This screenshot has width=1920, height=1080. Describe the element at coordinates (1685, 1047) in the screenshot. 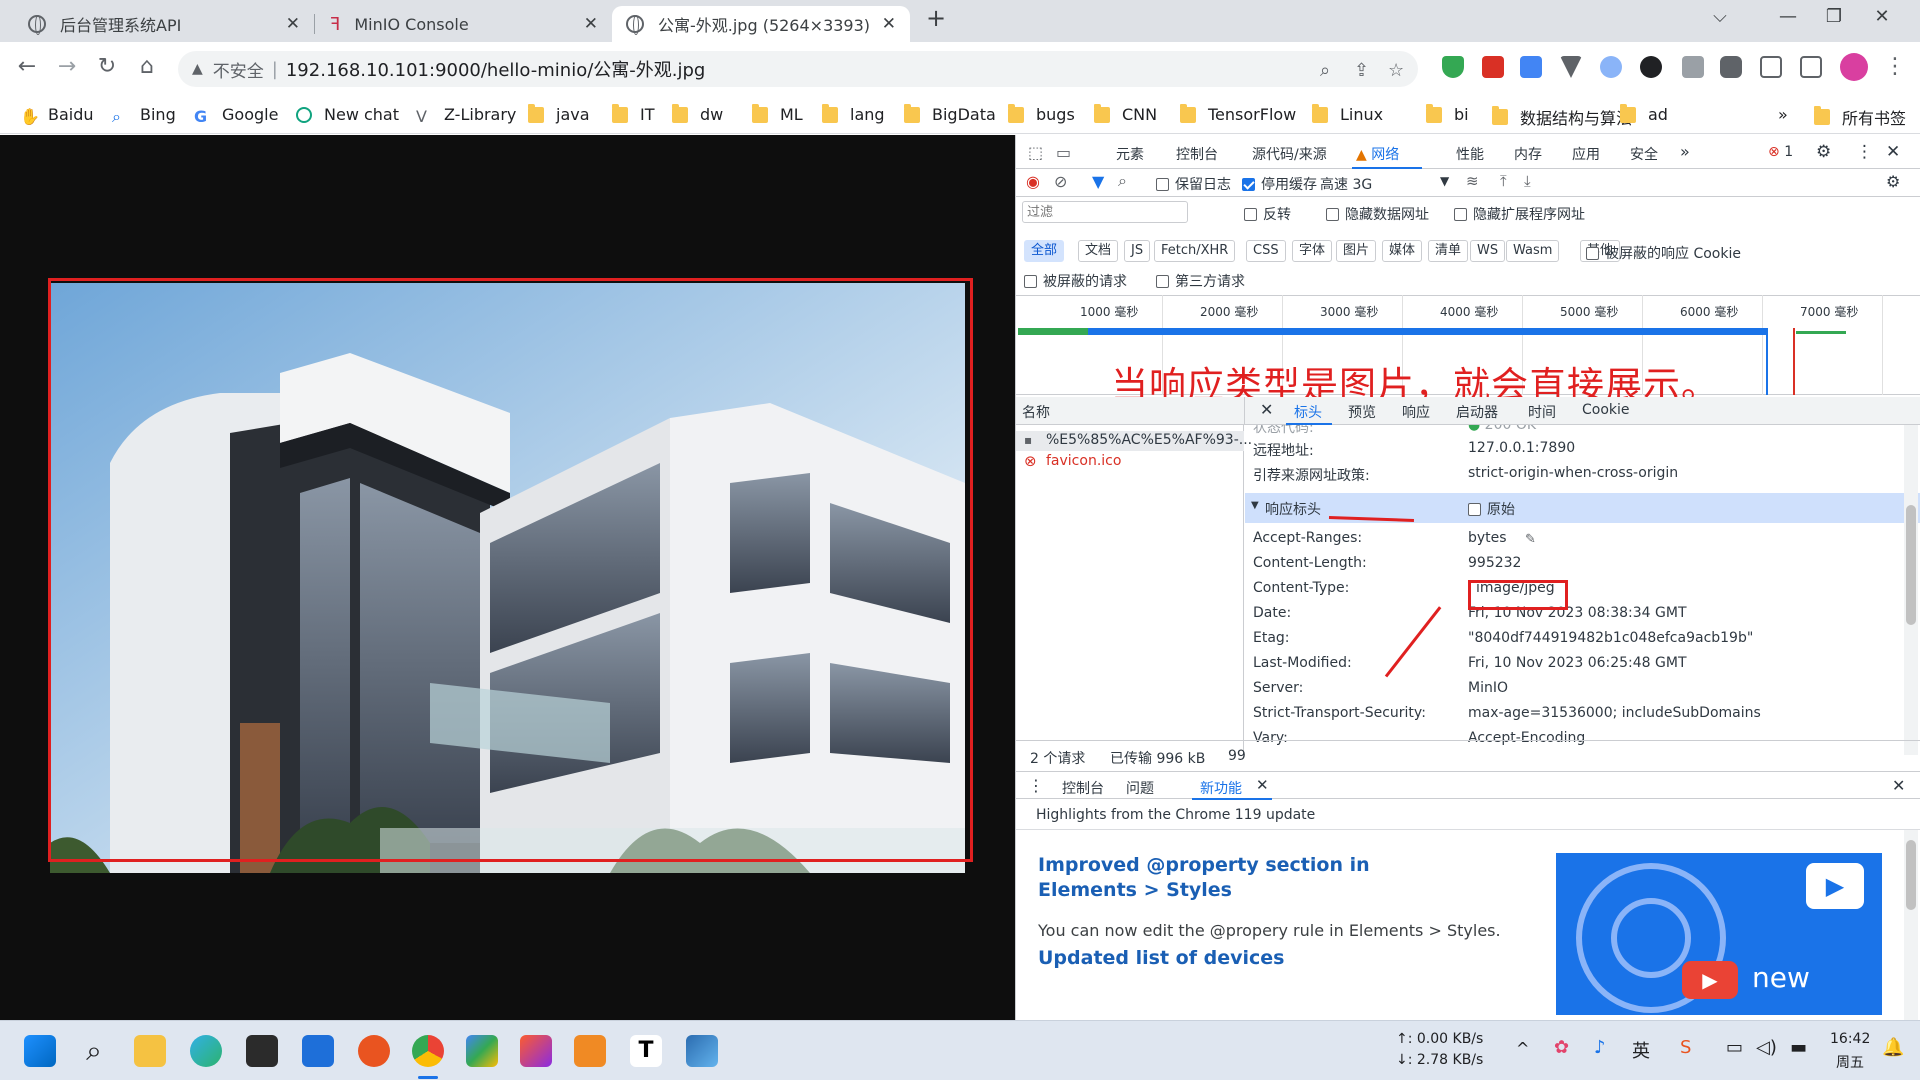

I see `tray-s-icon: S` at that location.